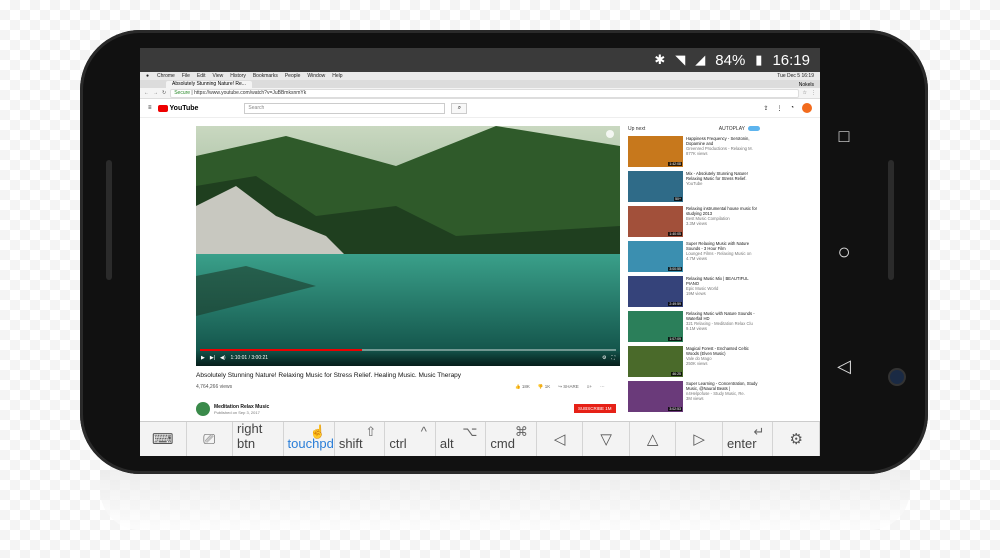 This screenshot has width=1000, height=558. Describe the element at coordinates (166, 76) in the screenshot. I see `mac-menu-item: Chrome` at that location.